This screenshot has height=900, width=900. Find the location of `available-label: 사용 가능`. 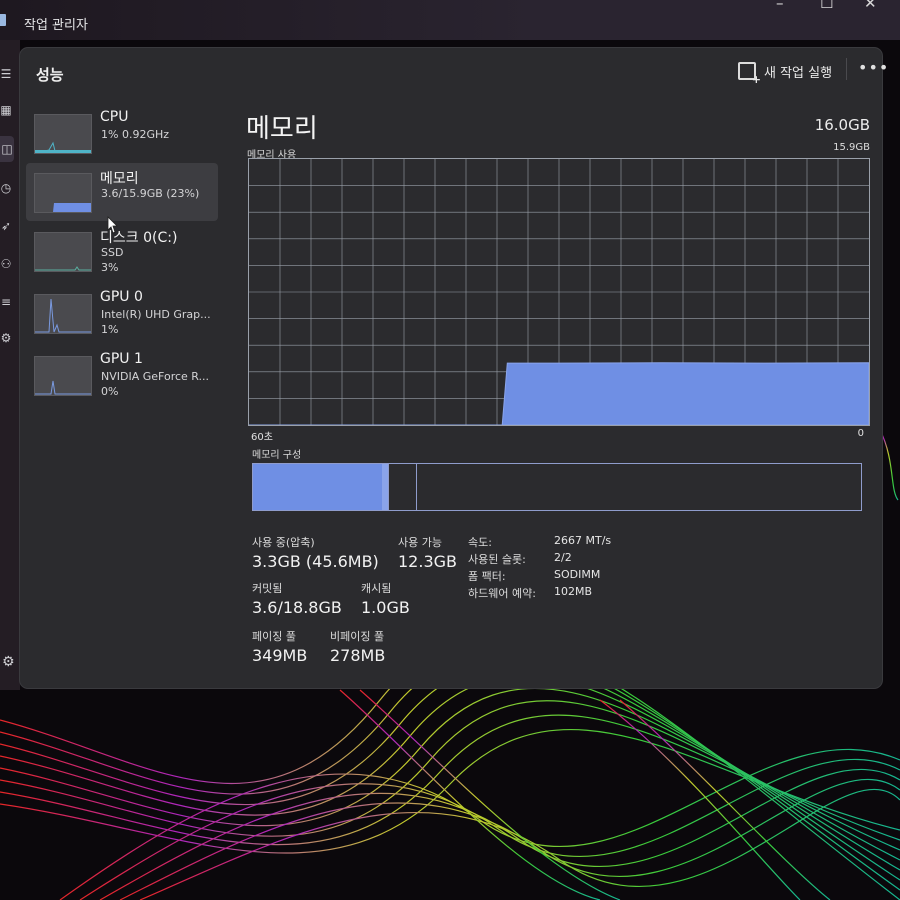

available-label: 사용 가능 is located at coordinates (420, 542).